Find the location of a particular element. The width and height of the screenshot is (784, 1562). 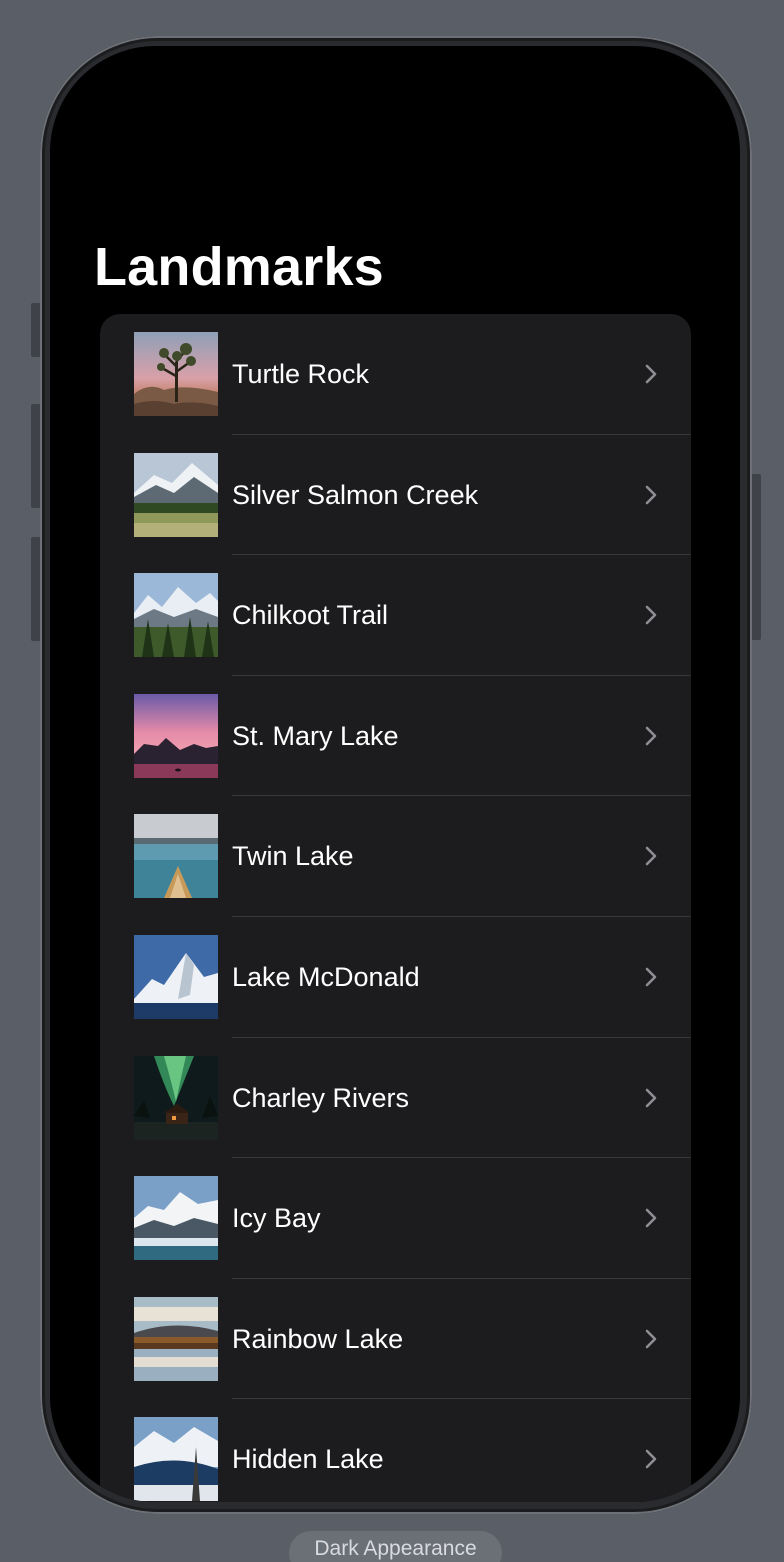

lake-mcdonald-photo is located at coordinates (176, 976).